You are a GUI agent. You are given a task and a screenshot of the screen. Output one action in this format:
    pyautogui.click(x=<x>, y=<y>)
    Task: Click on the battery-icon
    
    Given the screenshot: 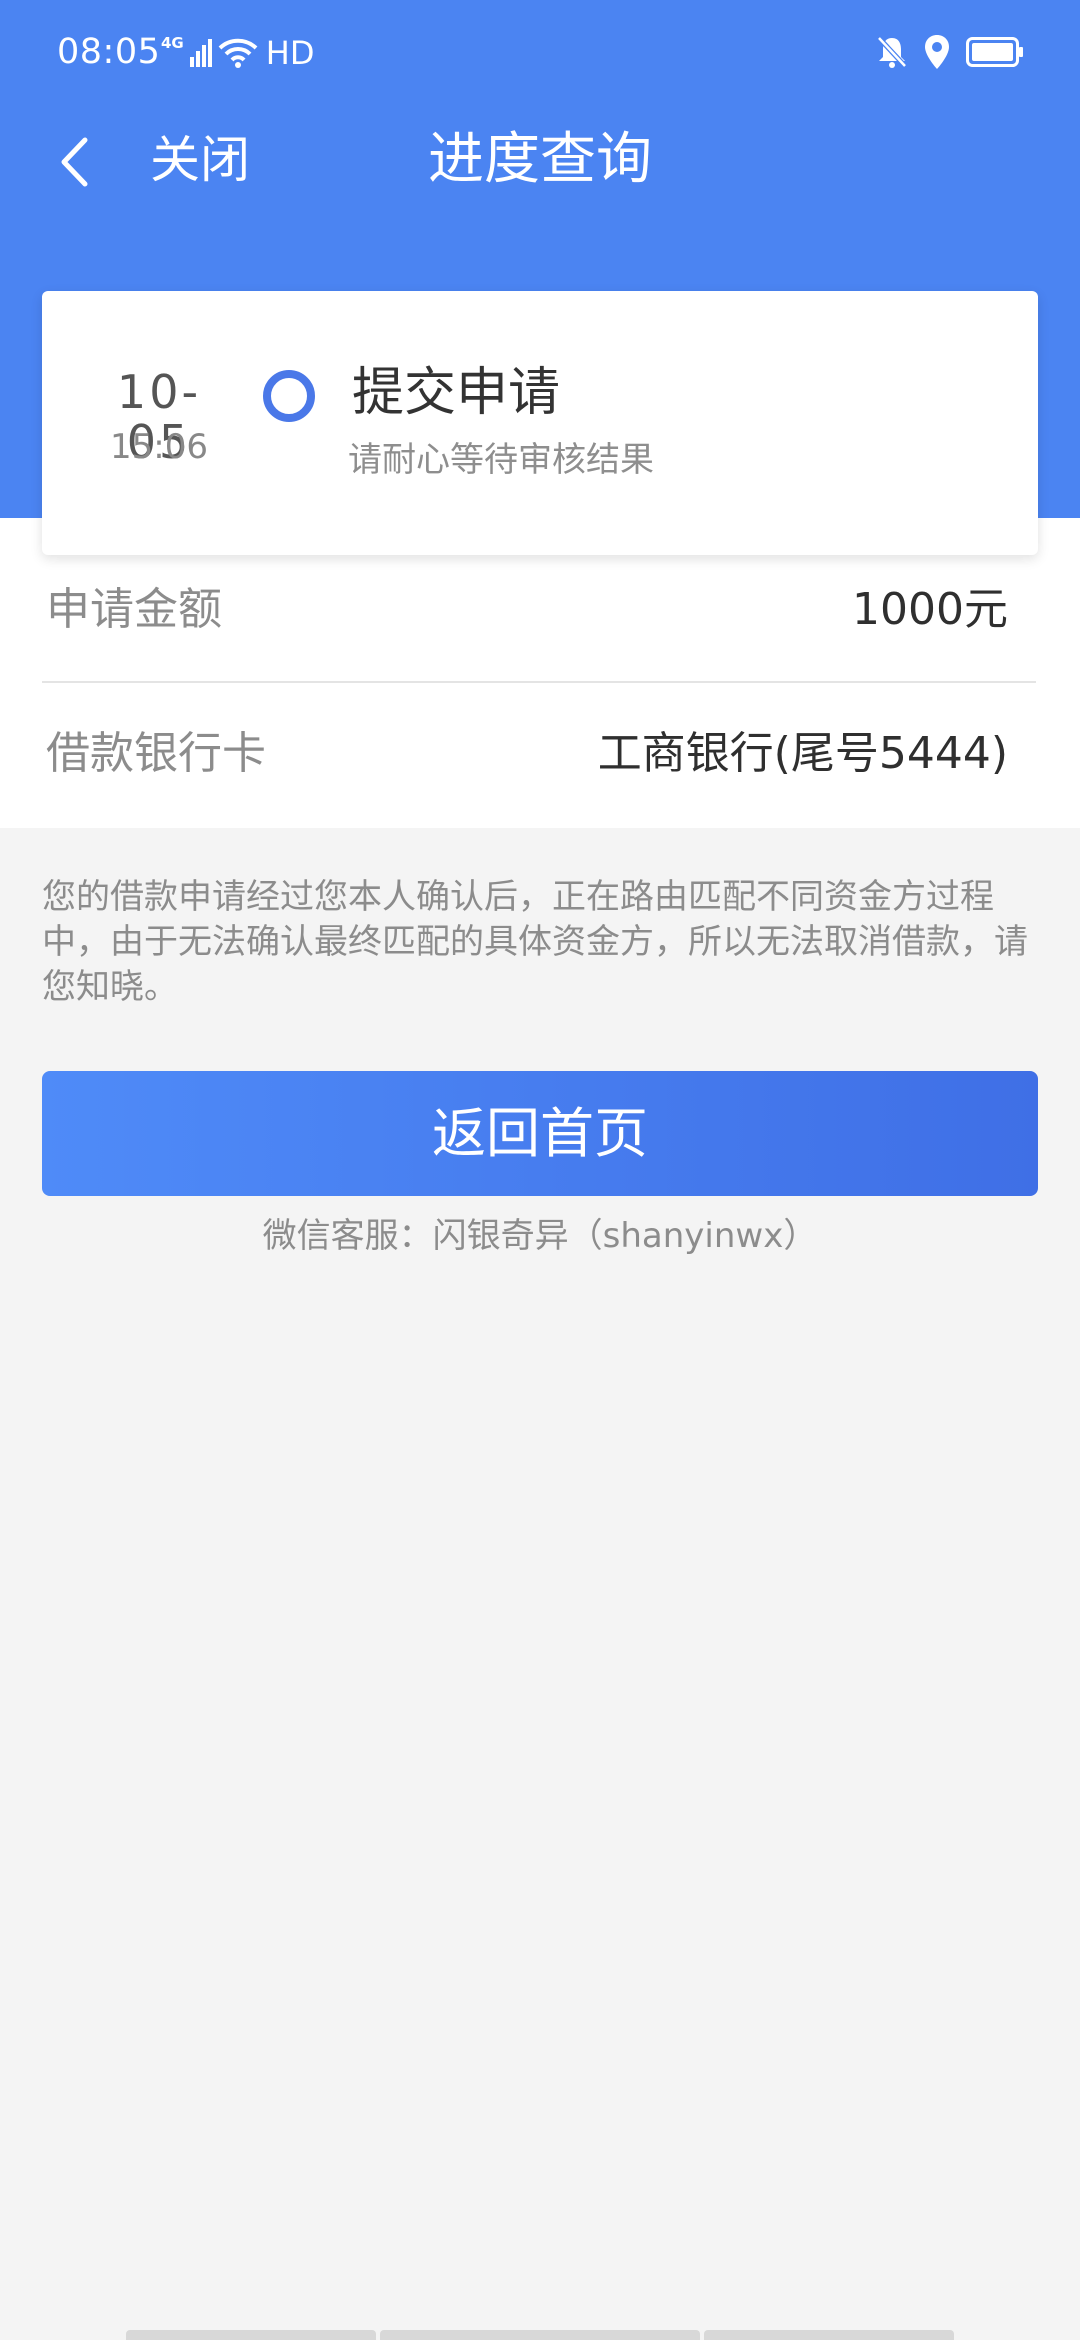 What is the action you would take?
    pyautogui.click(x=994, y=52)
    